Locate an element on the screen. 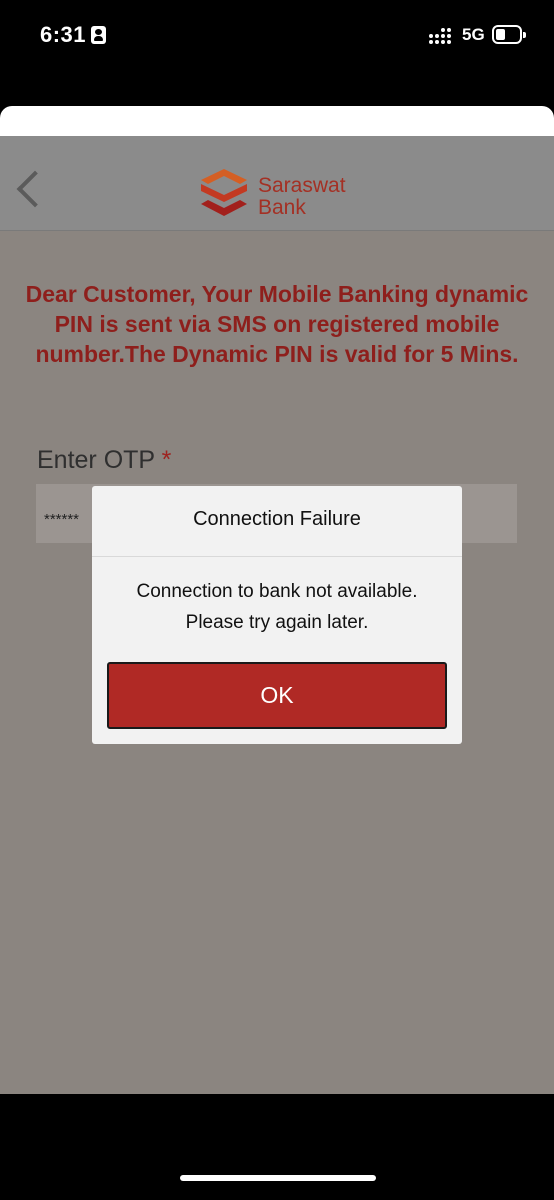  otp-label-text: Enter OTP is located at coordinates (96, 460).